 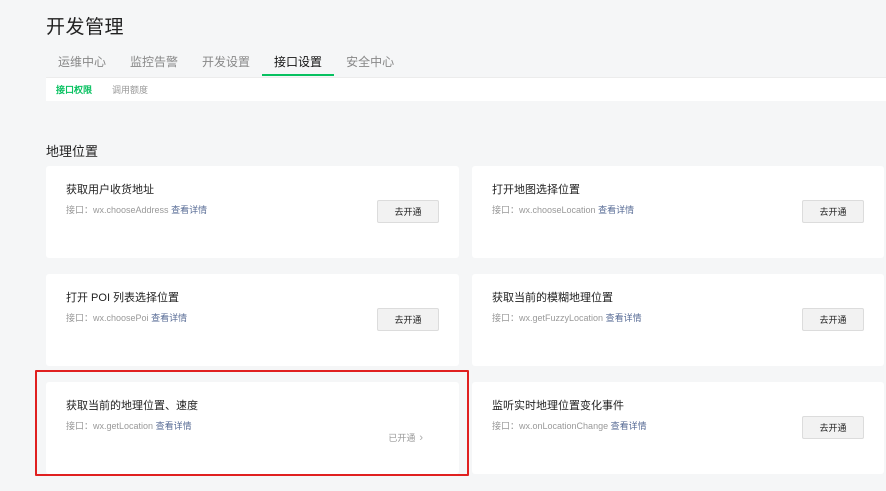 I want to click on api-name: wx.getFuzzyLocation, so click(x=561, y=318).